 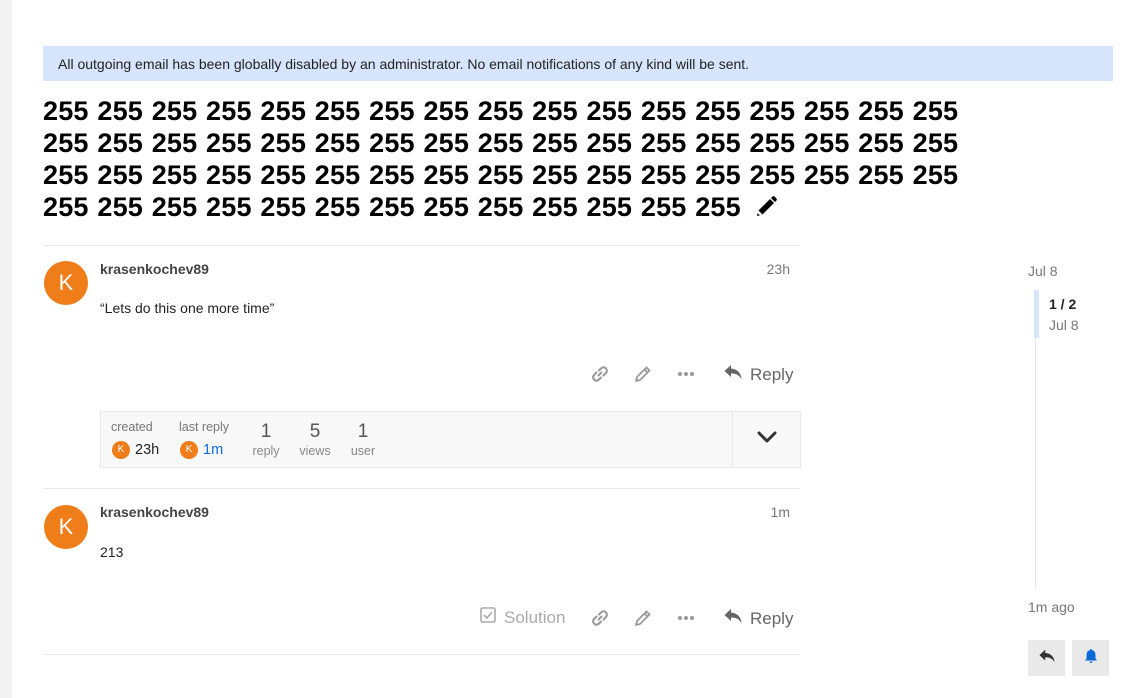 What do you see at coordinates (315, 431) in the screenshot?
I see `views-count: 5` at bounding box center [315, 431].